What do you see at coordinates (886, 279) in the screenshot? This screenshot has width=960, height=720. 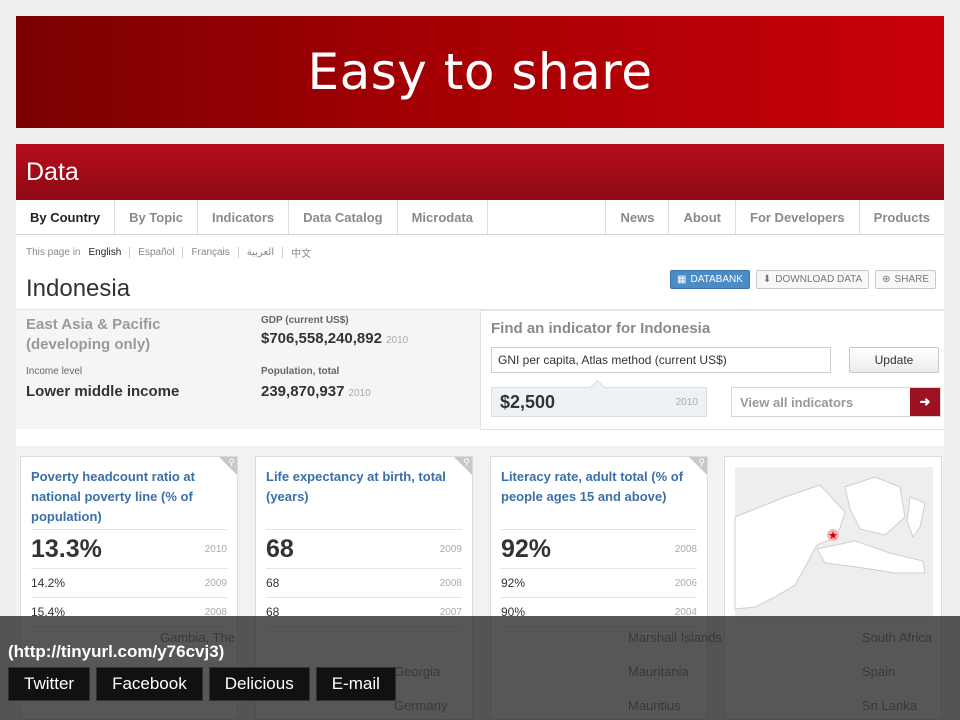 I see `plus-icon: ⊕` at bounding box center [886, 279].